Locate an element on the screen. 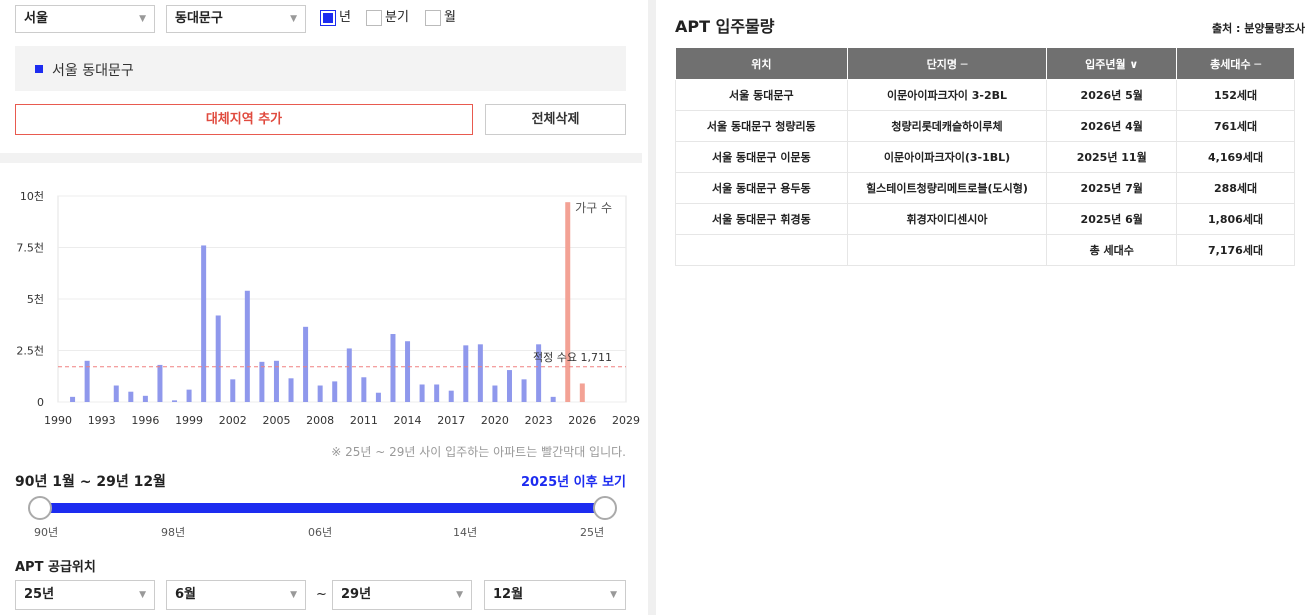 The width and height of the screenshot is (1311, 615). cell-complex: 청량리롯데캐슬하이루체 is located at coordinates (947, 126).